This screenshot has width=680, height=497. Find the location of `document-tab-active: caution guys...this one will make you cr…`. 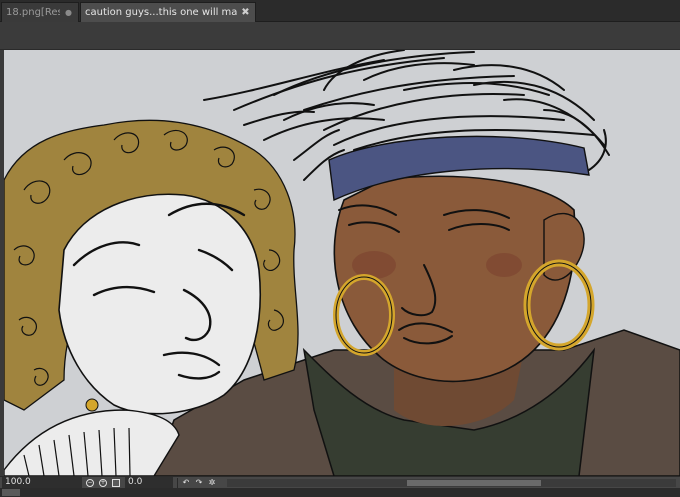

document-tab-active: caution guys...this one will make you cr… is located at coordinates (168, 12).